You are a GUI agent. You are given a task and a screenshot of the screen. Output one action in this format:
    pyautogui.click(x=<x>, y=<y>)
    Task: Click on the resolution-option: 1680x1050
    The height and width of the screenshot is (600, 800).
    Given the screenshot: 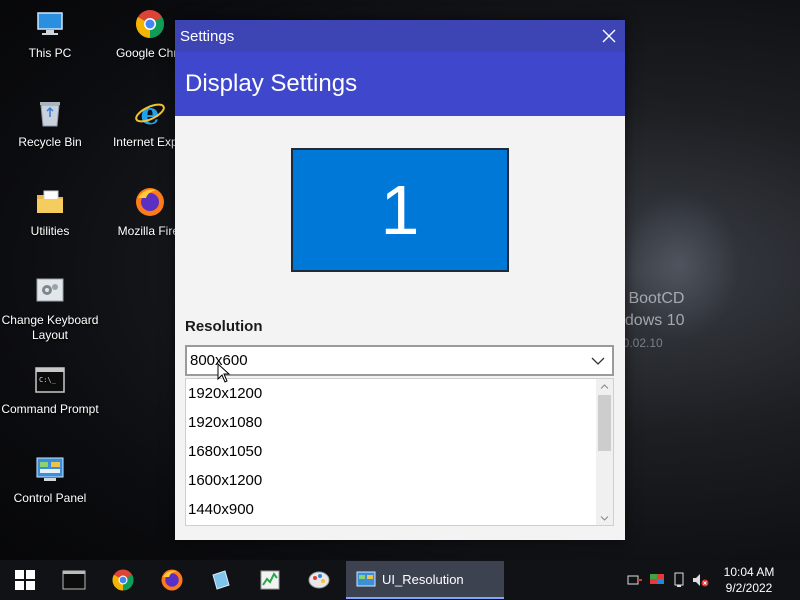 What is the action you would take?
    pyautogui.click(x=399, y=451)
    